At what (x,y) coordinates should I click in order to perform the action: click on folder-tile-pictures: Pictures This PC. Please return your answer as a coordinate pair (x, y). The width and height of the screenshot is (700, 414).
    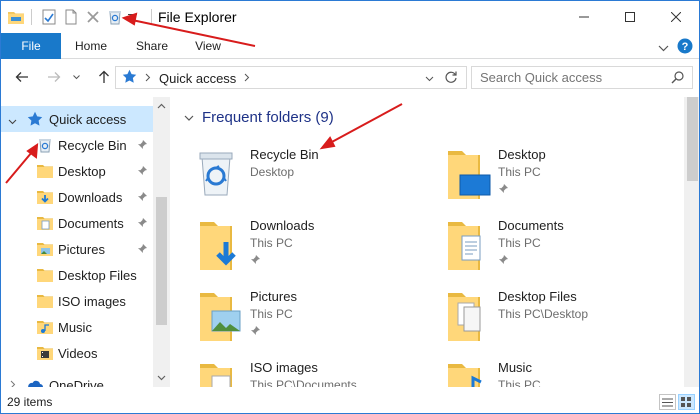
    Looking at the image, I should click on (301, 320).